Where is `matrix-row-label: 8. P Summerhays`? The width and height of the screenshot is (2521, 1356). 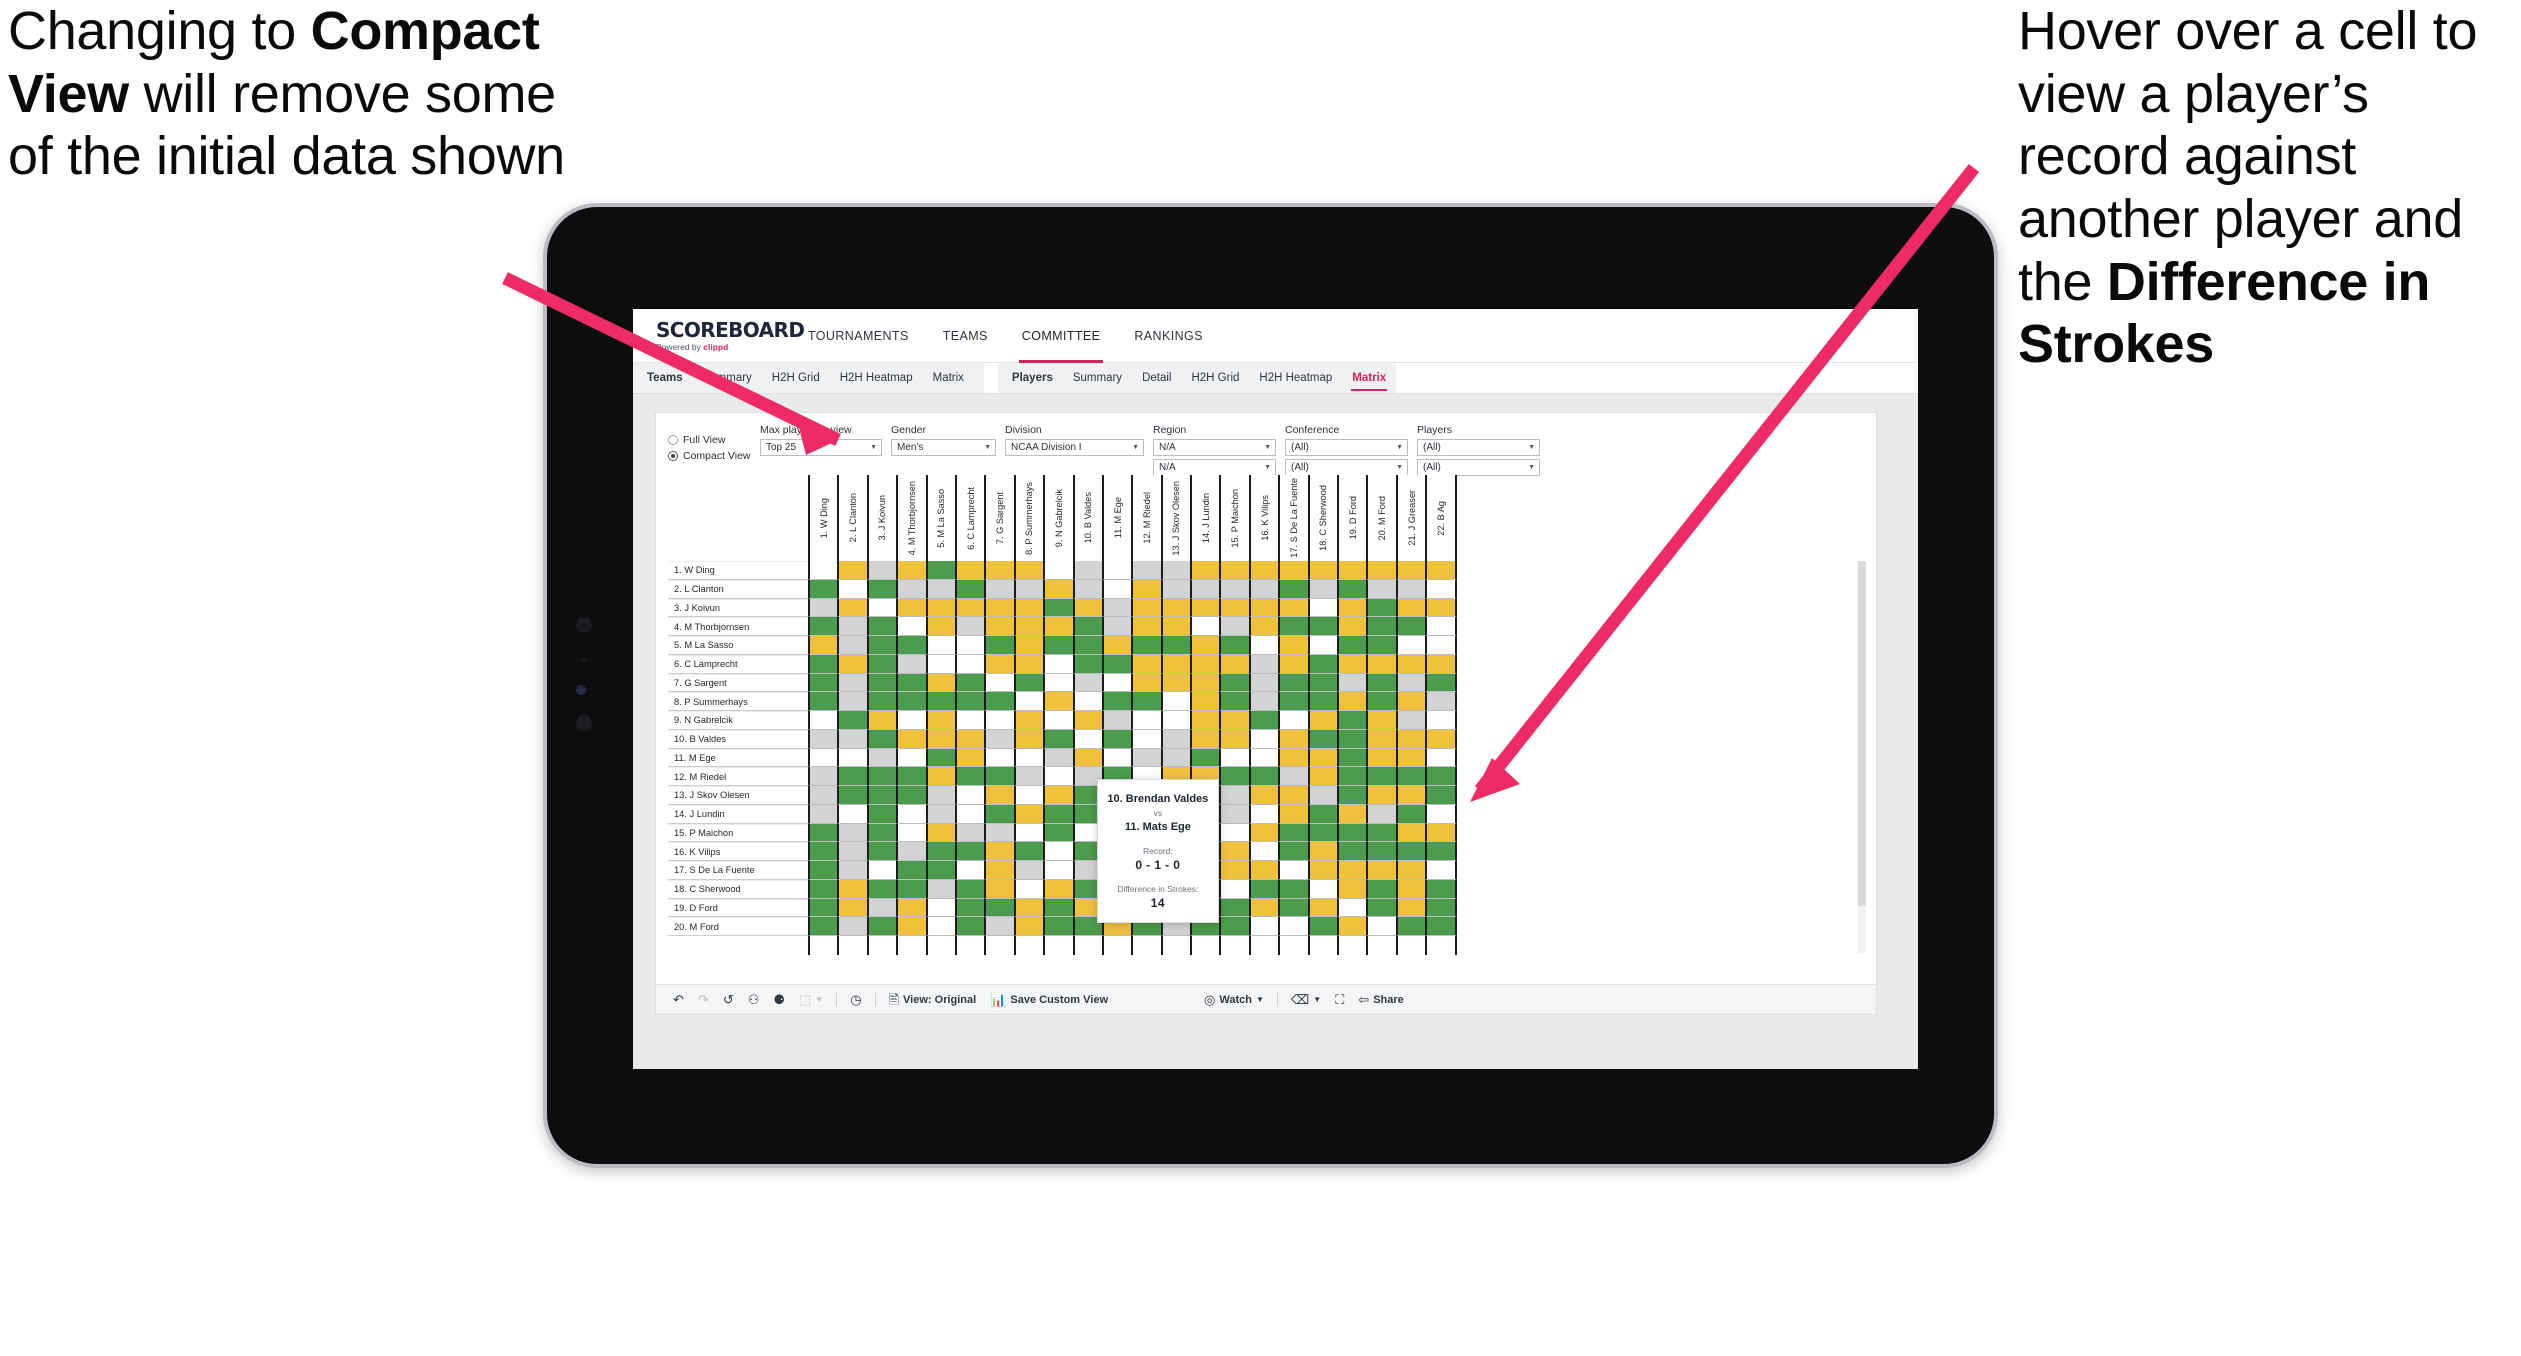 matrix-row-label: 8. P Summerhays is located at coordinates (738, 701).